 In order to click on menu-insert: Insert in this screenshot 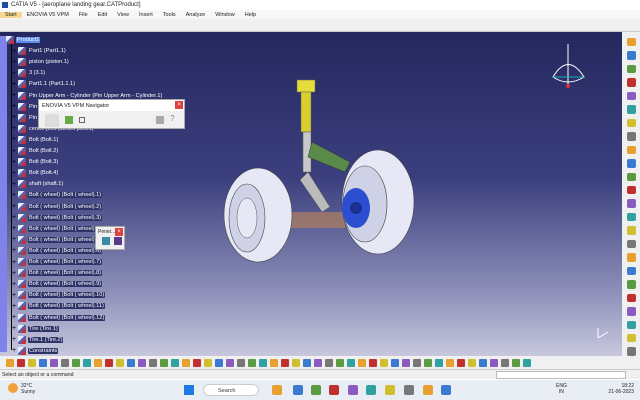, I will do `click(146, 15)`.